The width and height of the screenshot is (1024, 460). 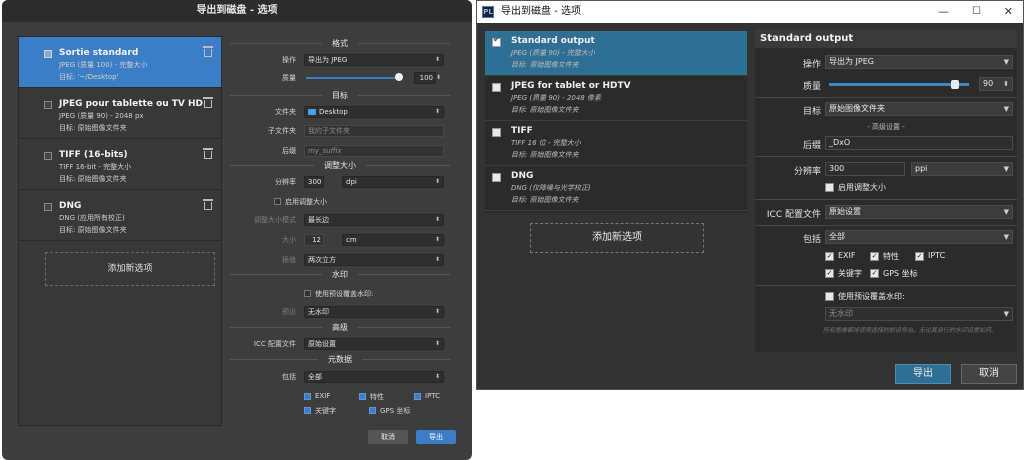 I want to click on include-select: 全部 ▼, so click(x=919, y=237).